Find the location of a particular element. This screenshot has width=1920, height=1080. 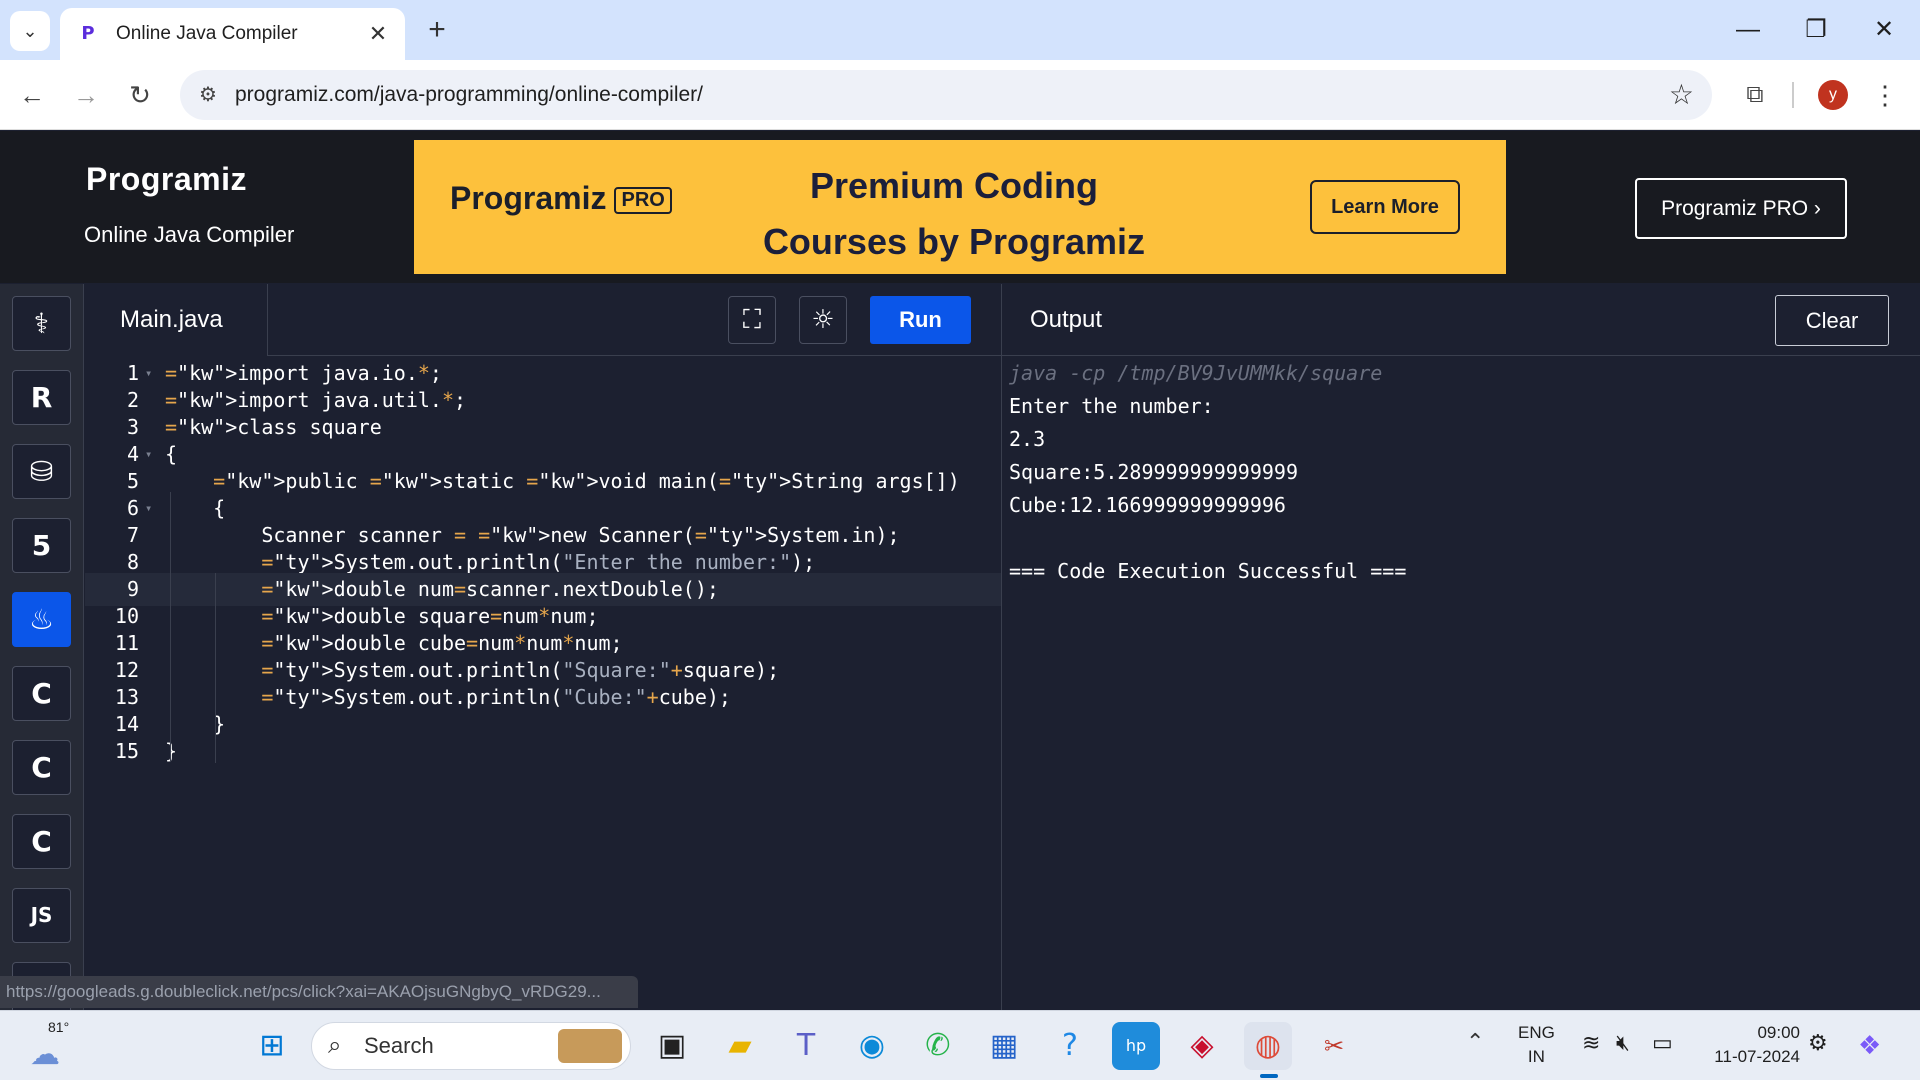

output-line: Cube:12.166999999999996 is located at coordinates (1147, 505).